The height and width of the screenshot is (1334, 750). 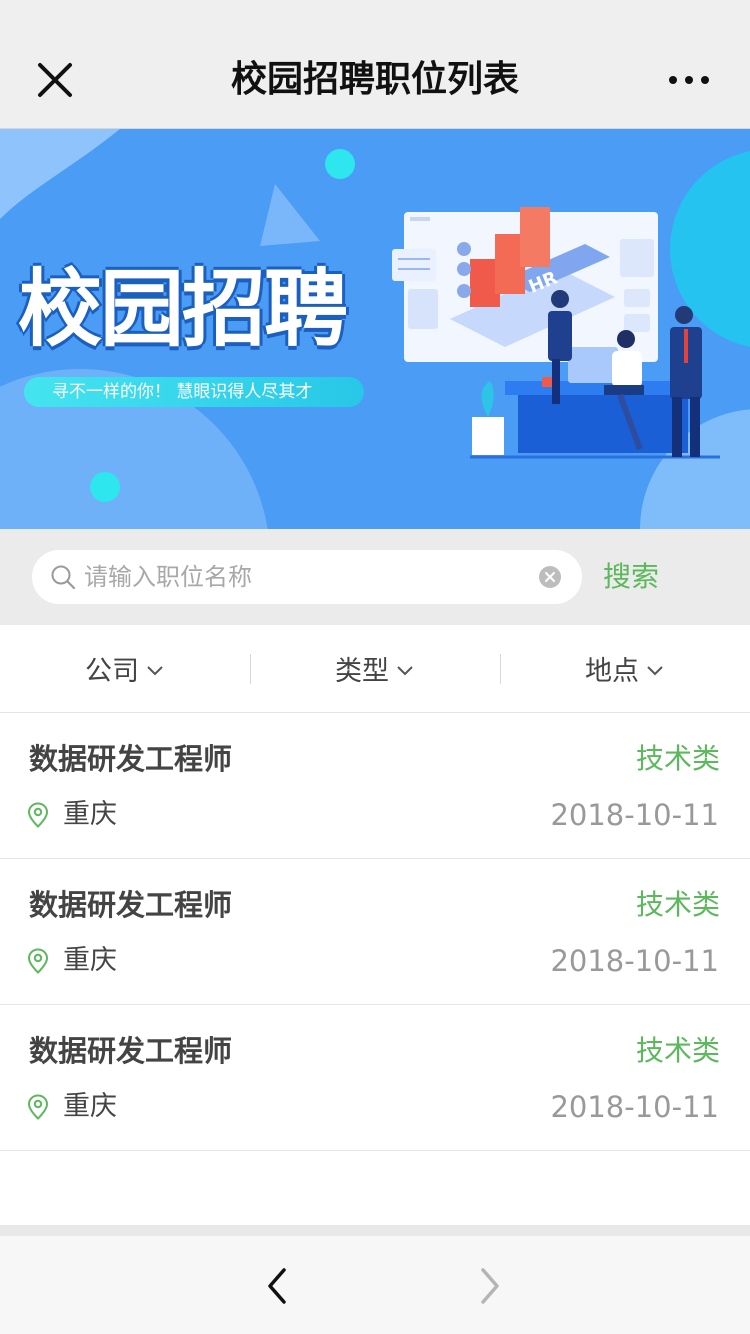 I want to click on bottom-toolbar, so click(x=375, y=1285).